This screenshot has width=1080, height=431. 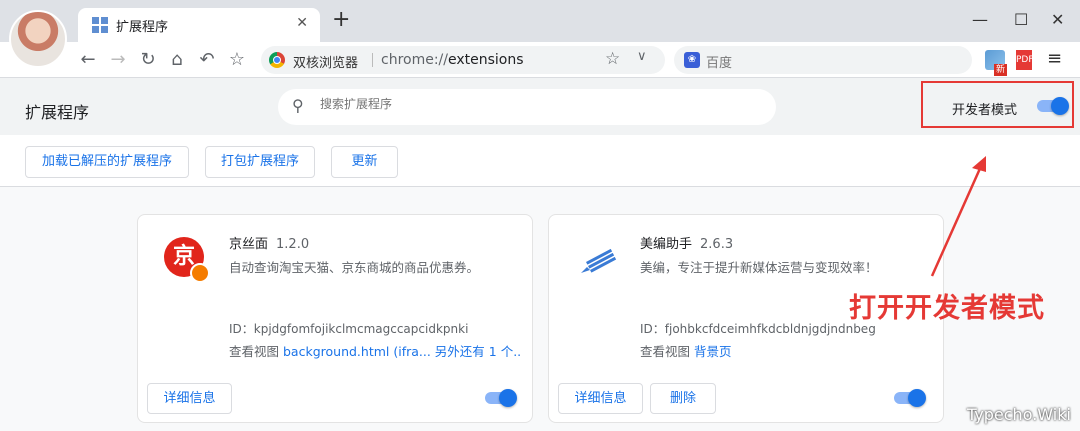 I want to click on omnibox-divider, so click(x=372, y=60).